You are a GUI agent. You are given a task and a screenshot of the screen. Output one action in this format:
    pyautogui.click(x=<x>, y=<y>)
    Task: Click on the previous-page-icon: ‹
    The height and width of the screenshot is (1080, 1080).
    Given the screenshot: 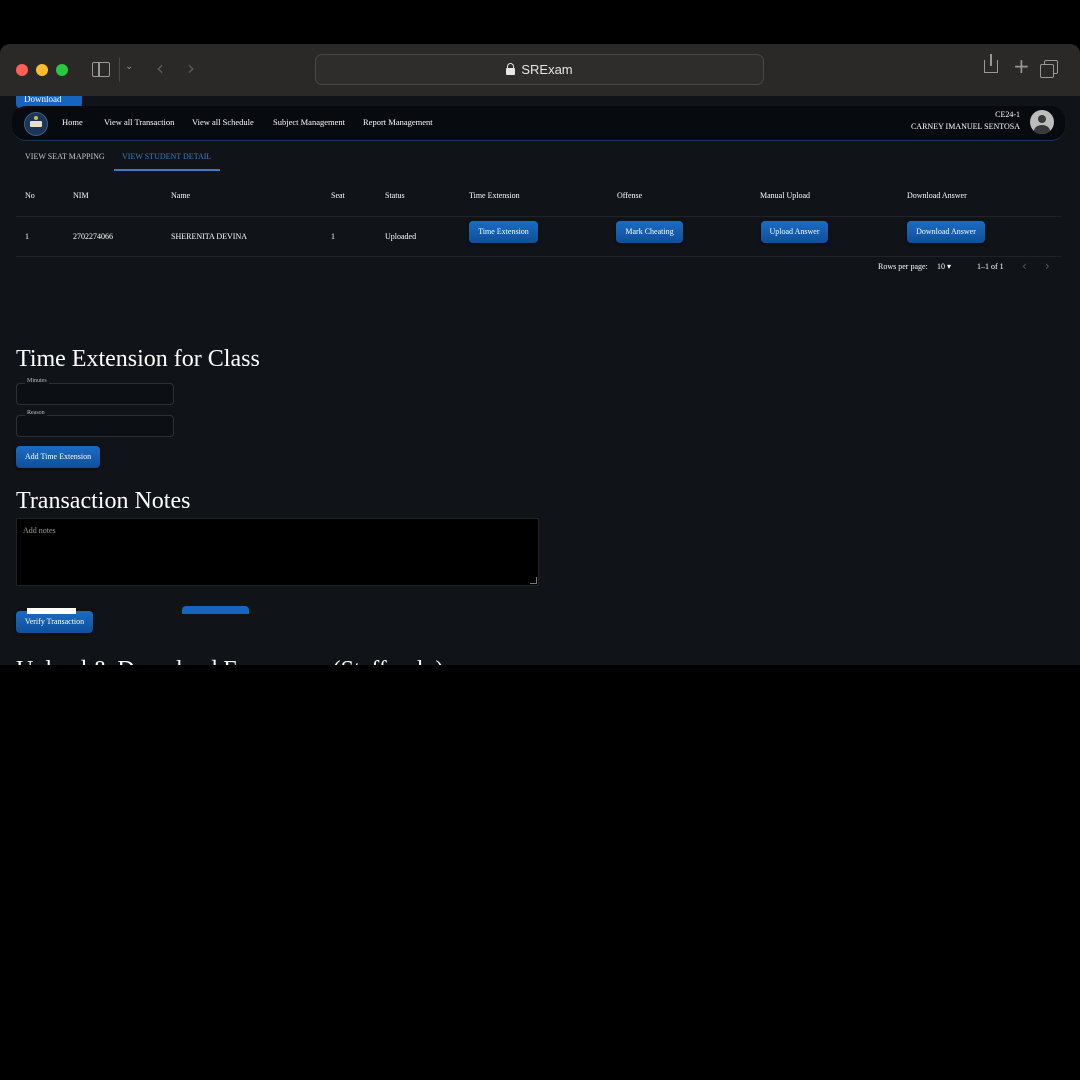 What is the action you would take?
    pyautogui.click(x=1024, y=266)
    